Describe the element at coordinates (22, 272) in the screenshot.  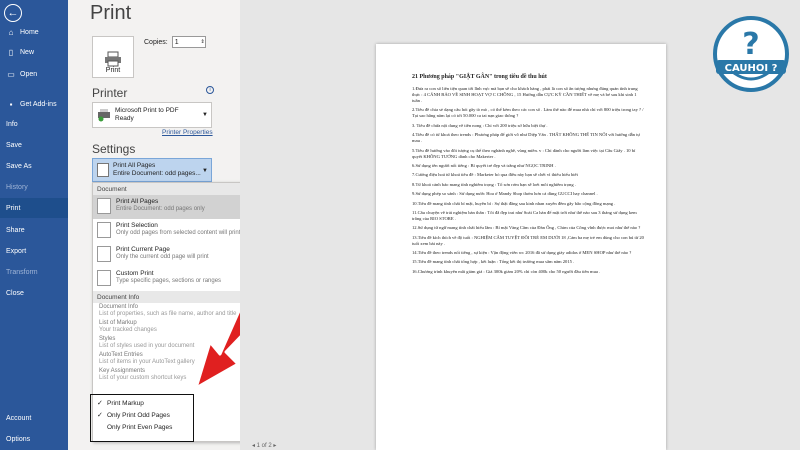
I see `nav-transform-label: Transform` at that location.